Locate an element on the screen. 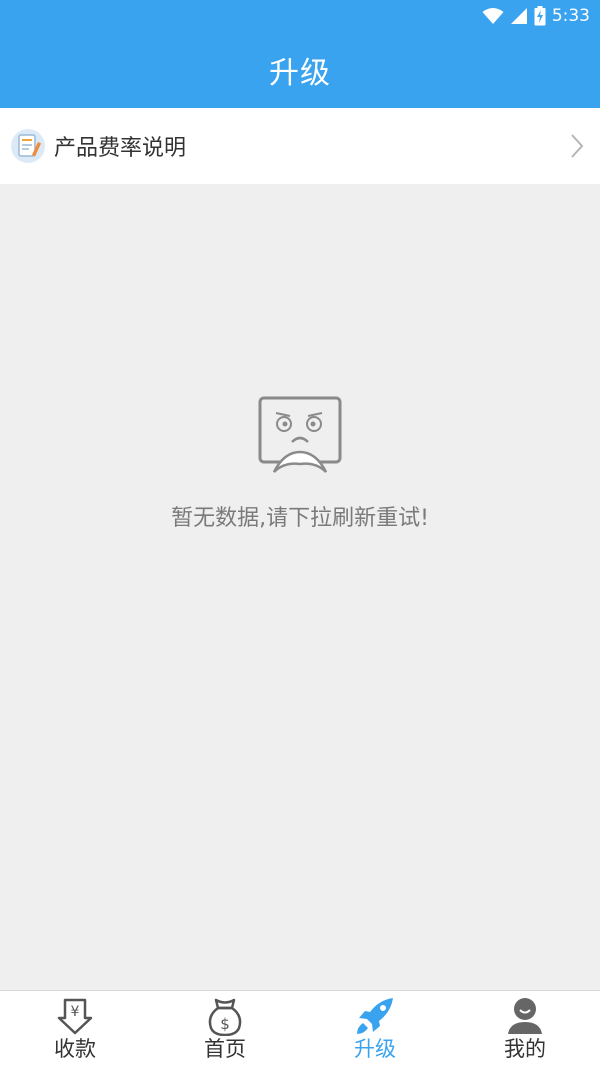  tab-mine-label: 我的 is located at coordinates (525, 1049).